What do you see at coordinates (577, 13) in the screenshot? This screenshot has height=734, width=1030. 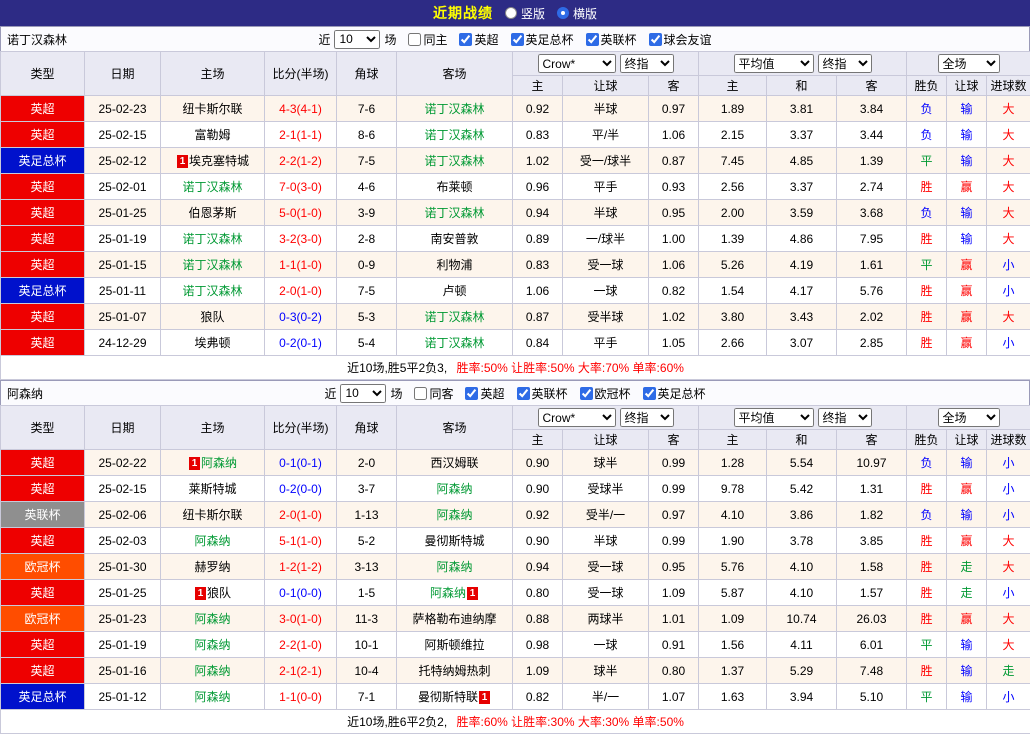 I see `layout-option-horizontal: 横版` at bounding box center [577, 13].